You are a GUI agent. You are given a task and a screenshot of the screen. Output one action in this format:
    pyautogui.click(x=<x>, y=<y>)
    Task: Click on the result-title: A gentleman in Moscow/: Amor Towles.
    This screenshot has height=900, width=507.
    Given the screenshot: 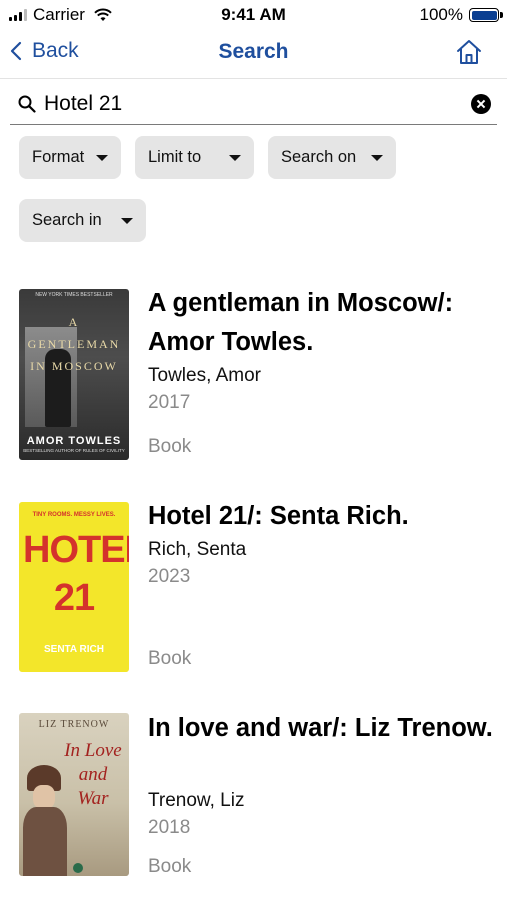 What is the action you would take?
    pyautogui.click(x=320, y=323)
    